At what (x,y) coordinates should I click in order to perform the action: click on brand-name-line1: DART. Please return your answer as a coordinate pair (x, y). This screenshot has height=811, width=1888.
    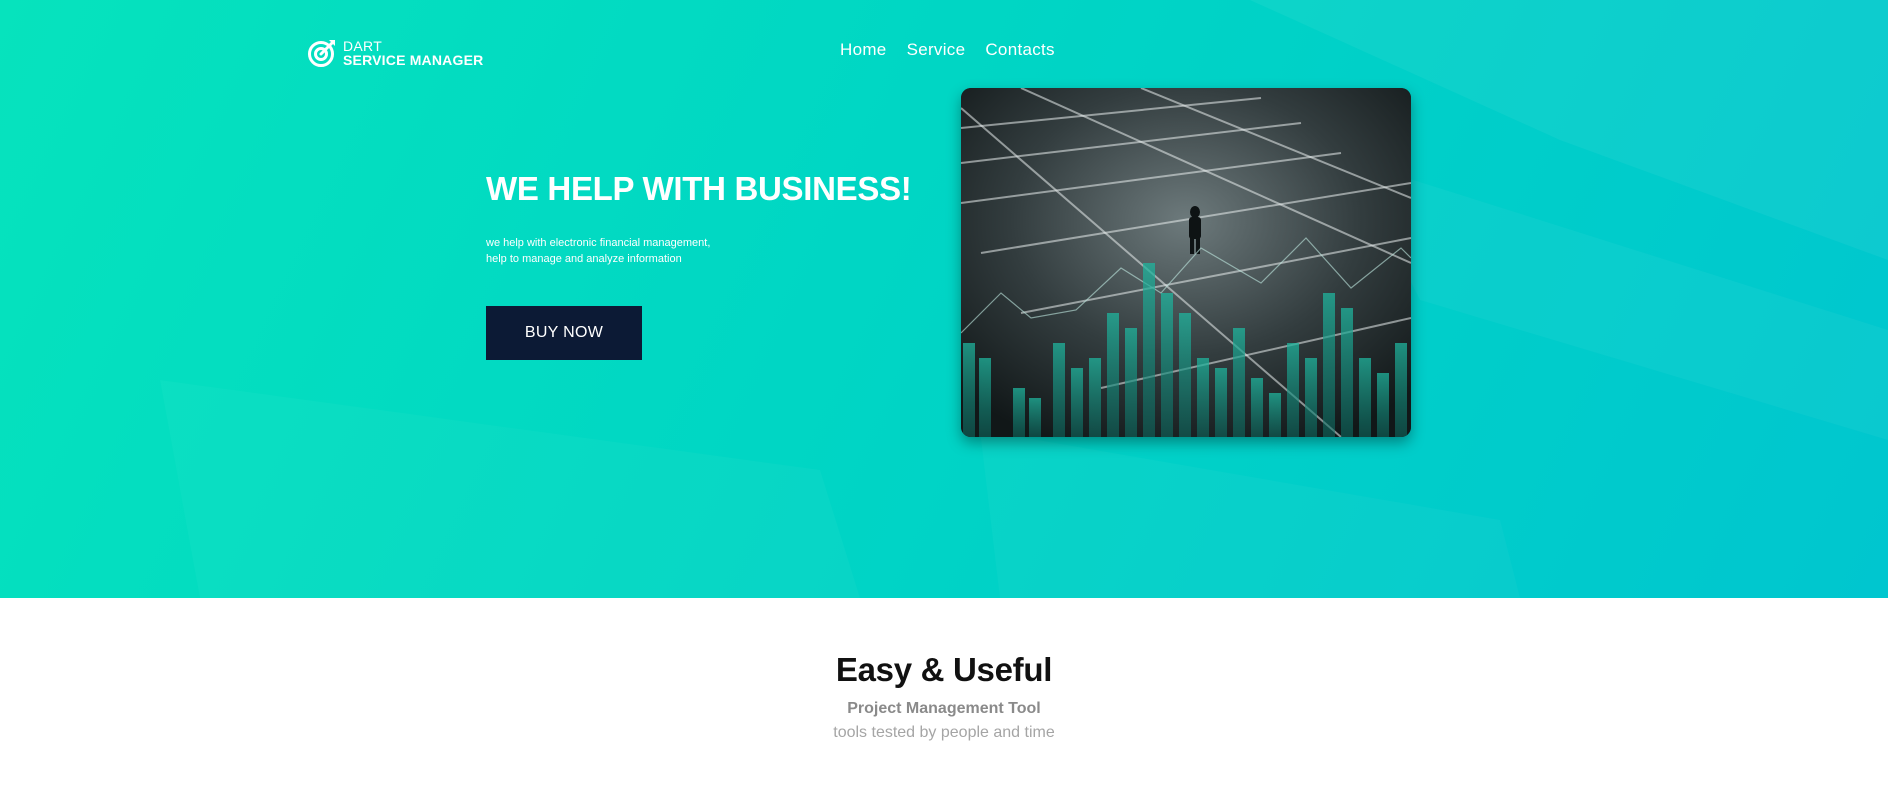
    Looking at the image, I should click on (363, 46).